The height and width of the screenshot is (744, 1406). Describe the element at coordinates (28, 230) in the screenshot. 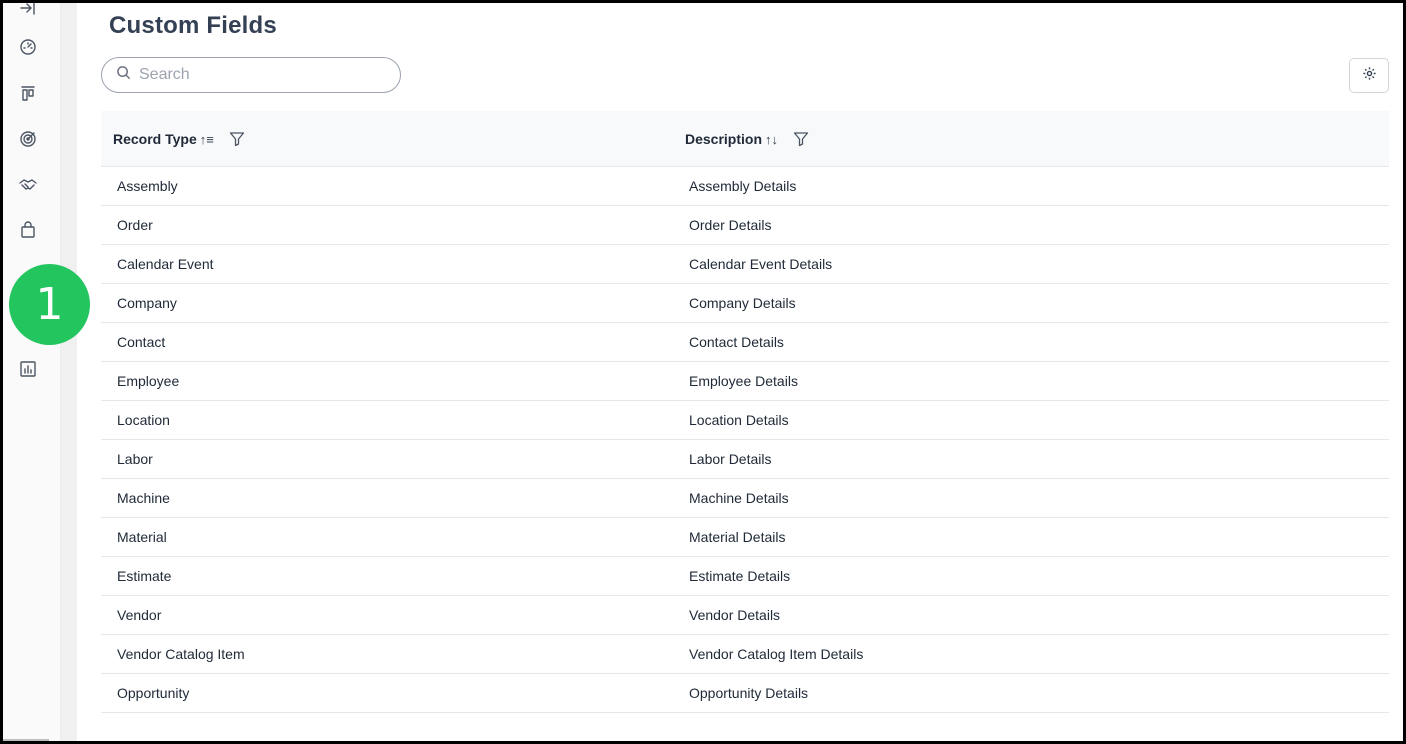

I see `shopping-bag-icon` at that location.